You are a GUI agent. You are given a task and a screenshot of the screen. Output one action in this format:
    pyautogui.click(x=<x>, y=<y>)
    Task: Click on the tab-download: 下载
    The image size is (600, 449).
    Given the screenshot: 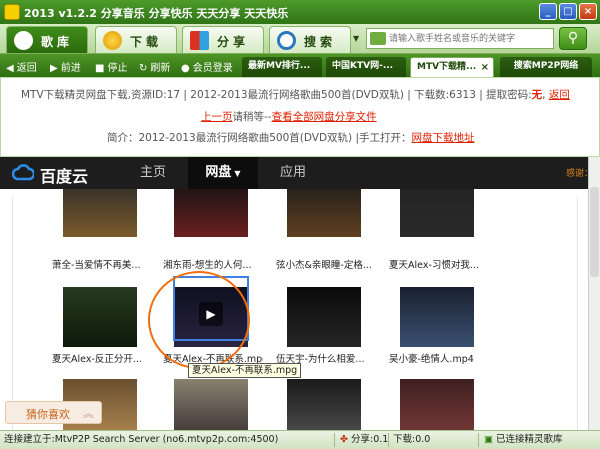 What is the action you would take?
    pyautogui.click(x=136, y=39)
    